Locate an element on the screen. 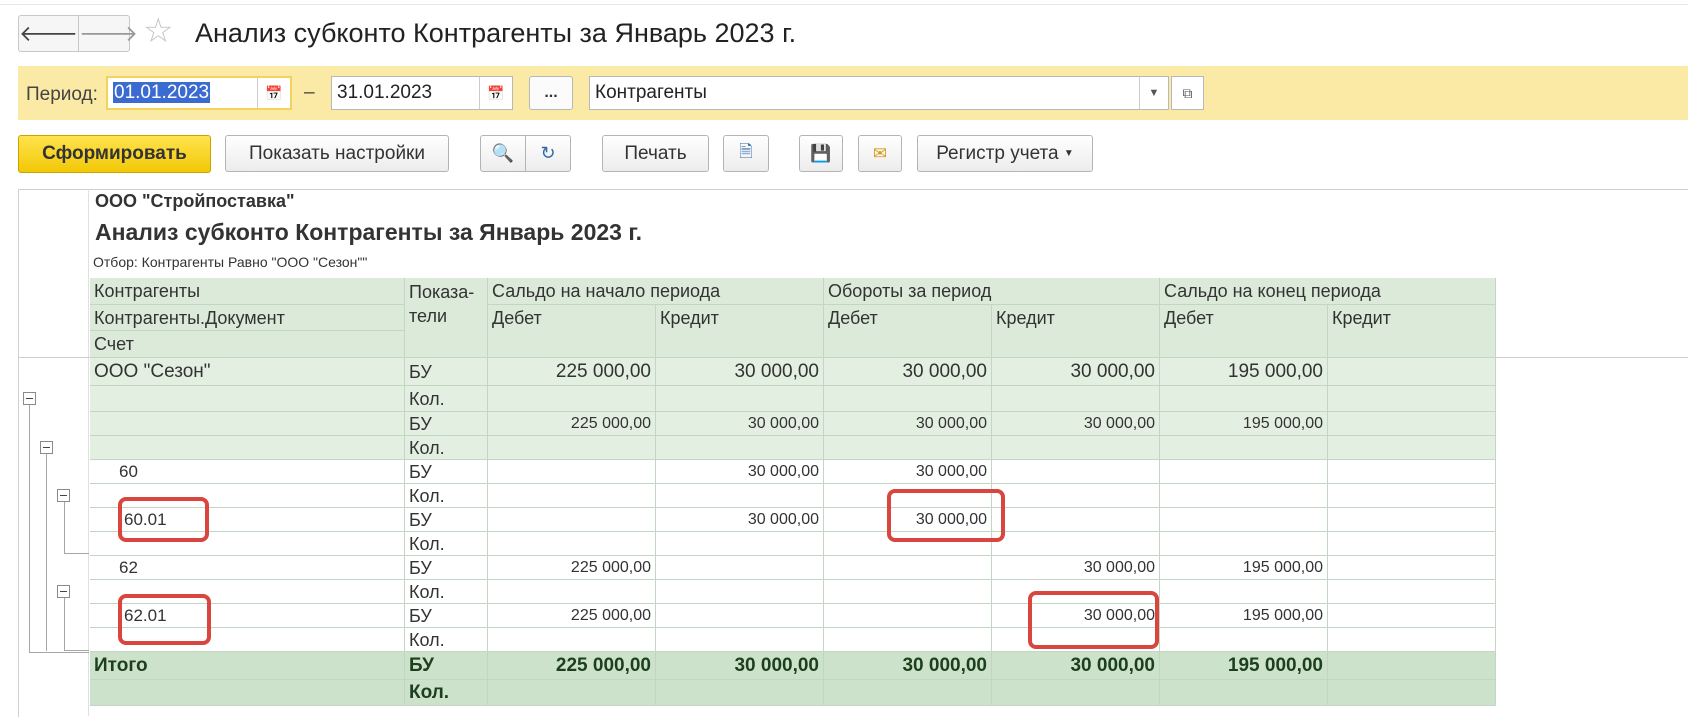  show-settings-button: Показать настройки is located at coordinates (337, 153).